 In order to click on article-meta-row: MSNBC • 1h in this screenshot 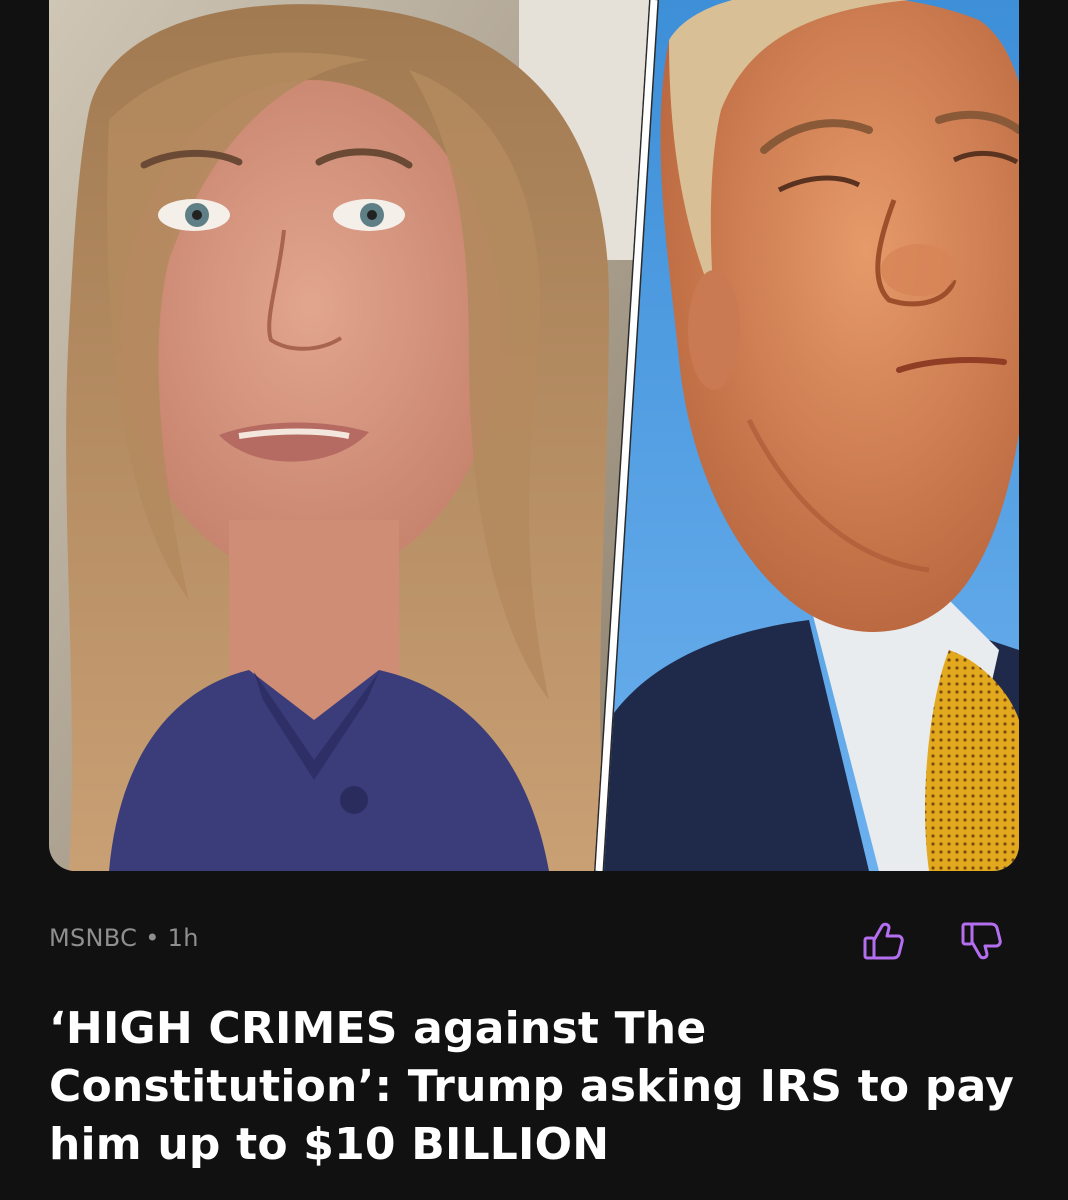, I will do `click(534, 940)`.